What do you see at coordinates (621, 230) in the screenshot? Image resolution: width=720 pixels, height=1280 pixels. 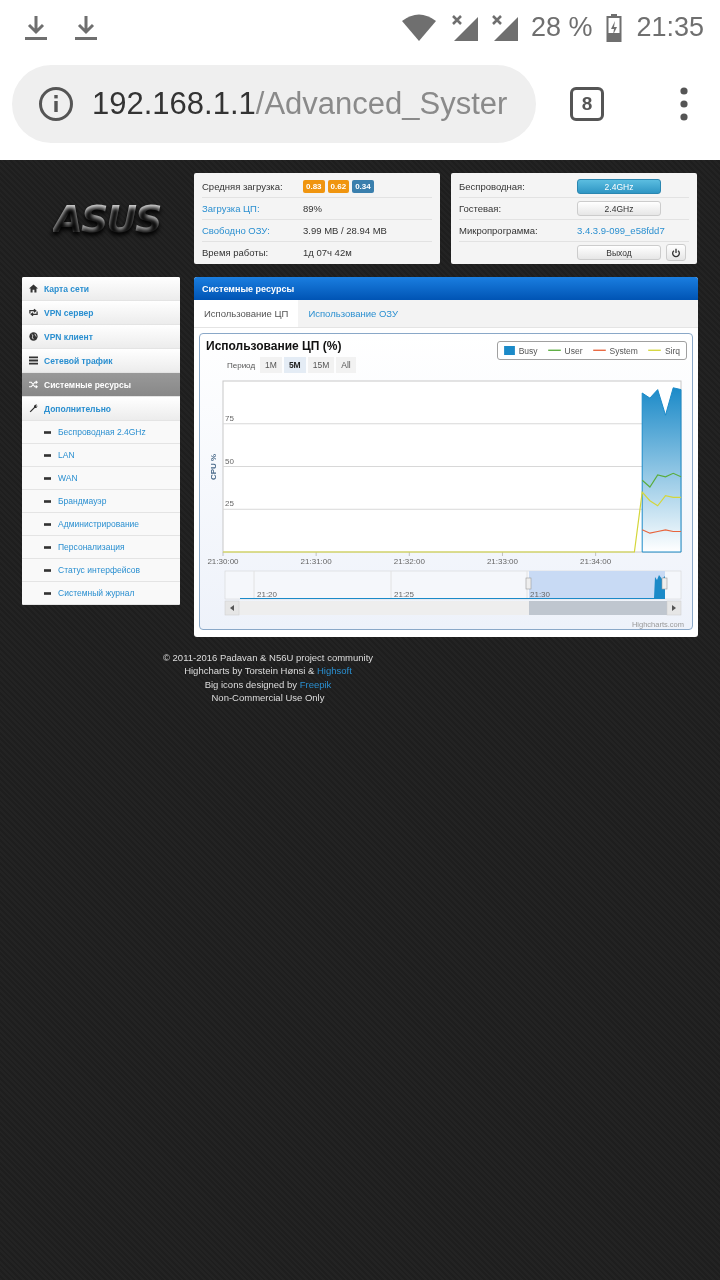 I see `firmware-link: 3.4.3.9-099_e58fdd7` at bounding box center [621, 230].